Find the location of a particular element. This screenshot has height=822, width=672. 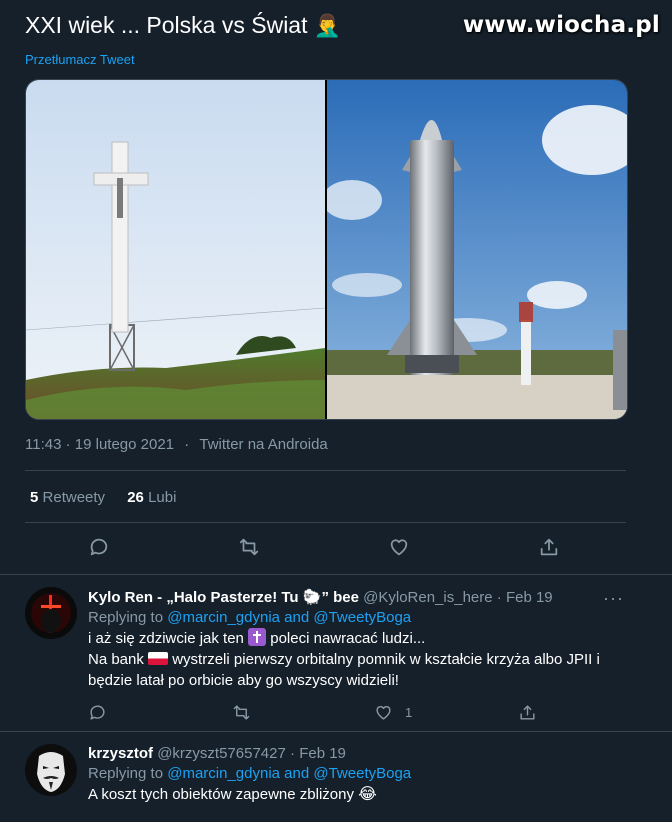

likes-count: 26 is located at coordinates (135, 497).